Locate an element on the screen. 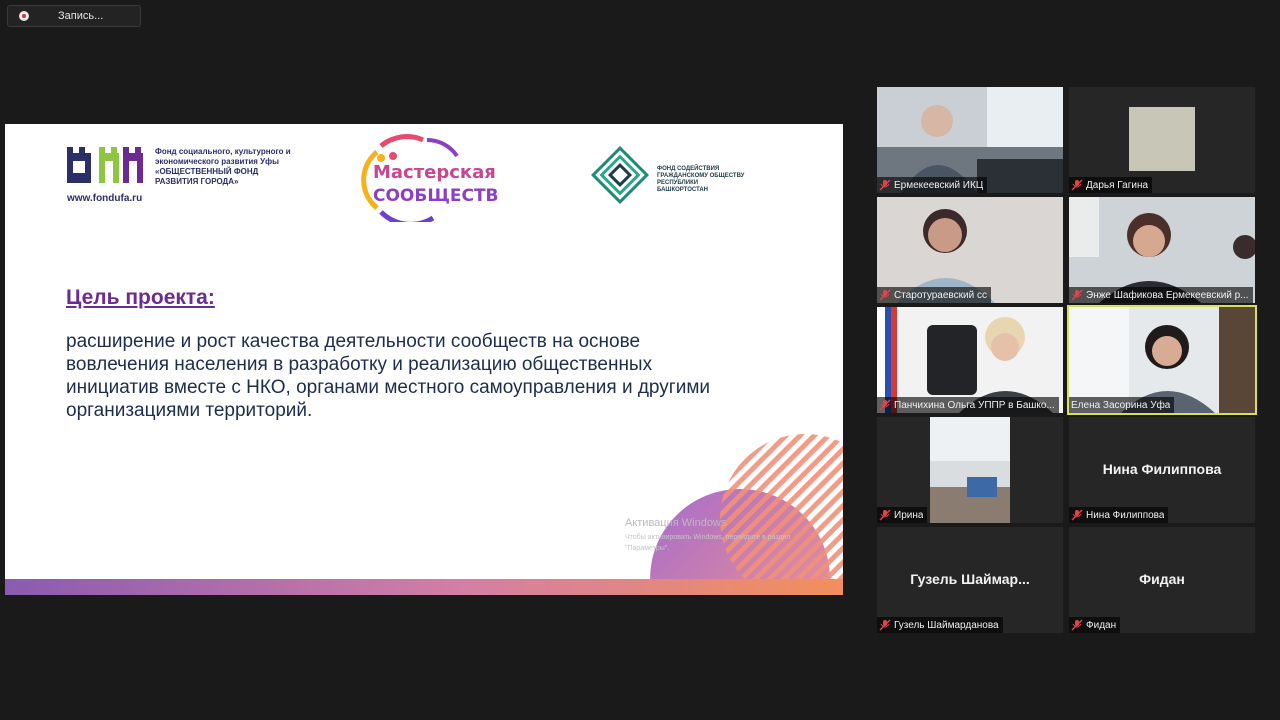 This screenshot has height=720, width=1280. participant-nameplate: Старотураевский сс is located at coordinates (934, 295).